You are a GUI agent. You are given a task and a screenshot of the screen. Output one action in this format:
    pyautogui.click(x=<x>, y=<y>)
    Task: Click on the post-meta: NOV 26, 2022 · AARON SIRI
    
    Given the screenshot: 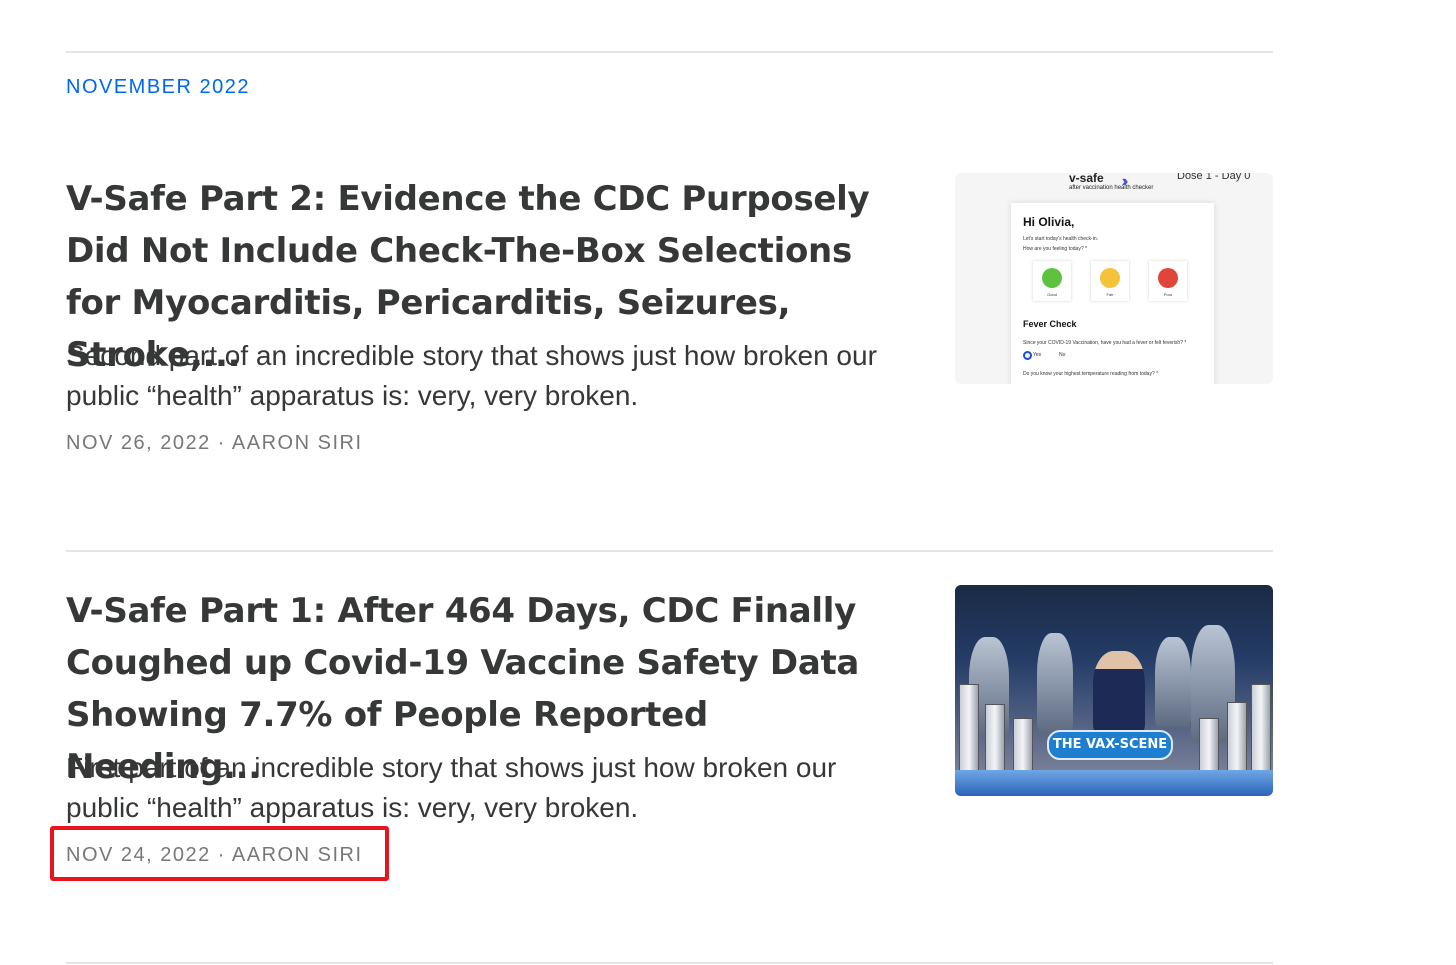 What is the action you would take?
    pyautogui.click(x=214, y=443)
    